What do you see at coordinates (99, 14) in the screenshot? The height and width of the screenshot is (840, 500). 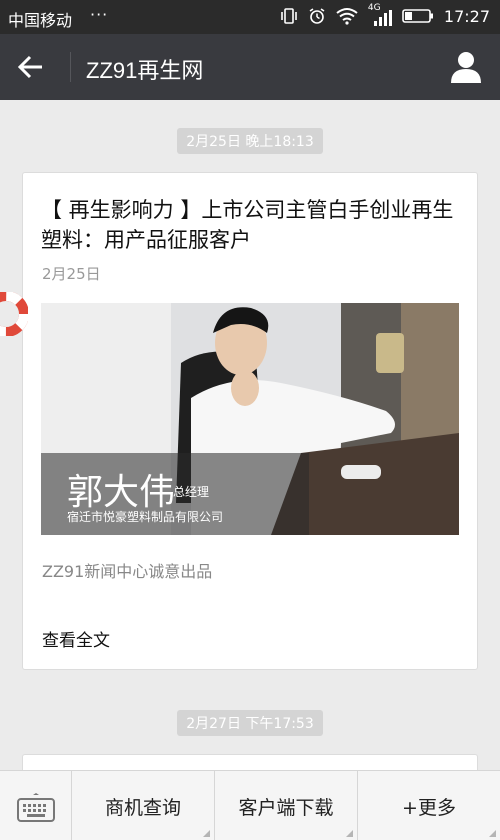 I see `notification-dots: ···` at bounding box center [99, 14].